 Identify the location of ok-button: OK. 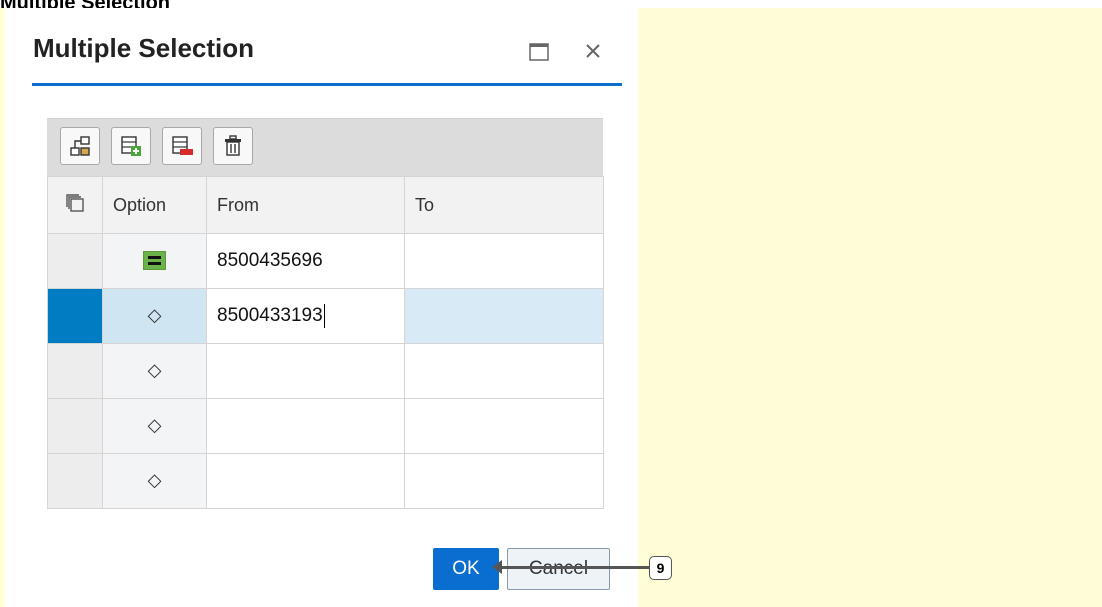
(466, 569).